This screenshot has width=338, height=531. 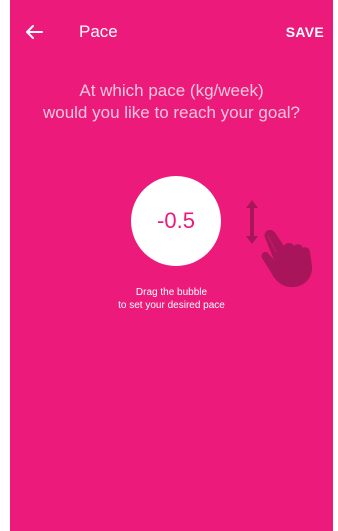 What do you see at coordinates (171, 90) in the screenshot?
I see `pace-question-line-1: At which pace (kg/week)` at bounding box center [171, 90].